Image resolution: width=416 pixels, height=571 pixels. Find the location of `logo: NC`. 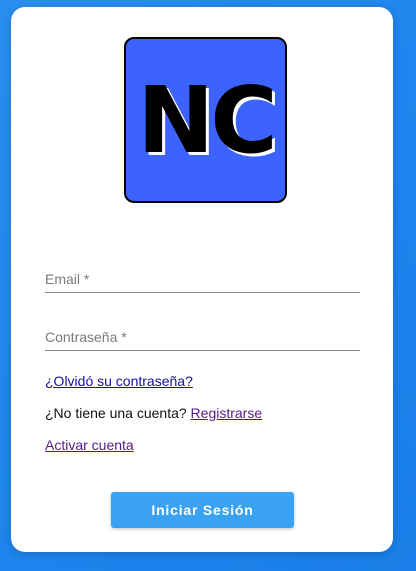

logo: NC is located at coordinates (205, 120).